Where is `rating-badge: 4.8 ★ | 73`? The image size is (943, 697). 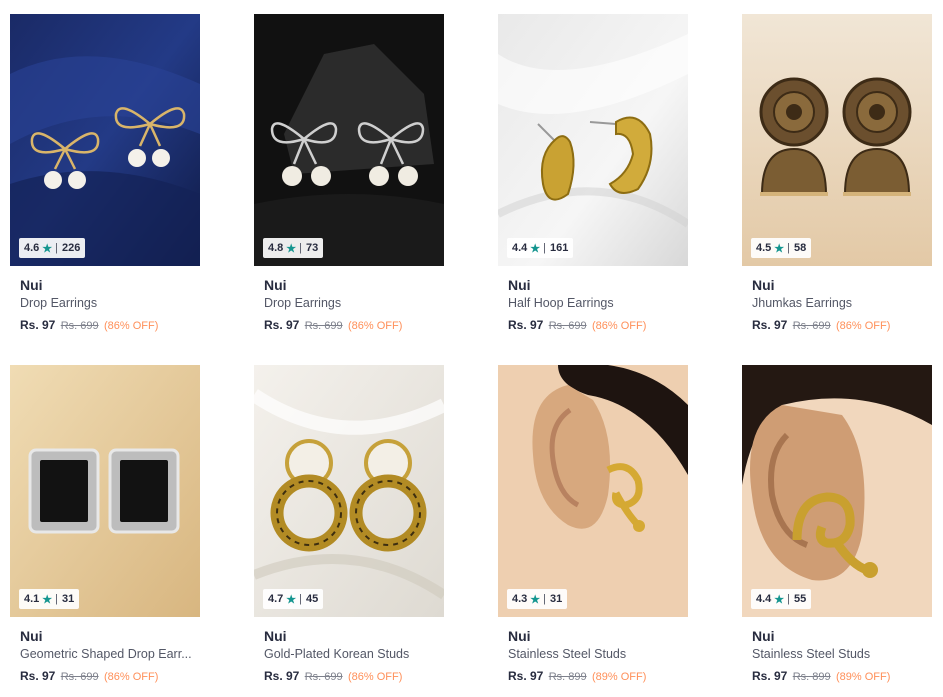 rating-badge: 4.8 ★ | 73 is located at coordinates (293, 248).